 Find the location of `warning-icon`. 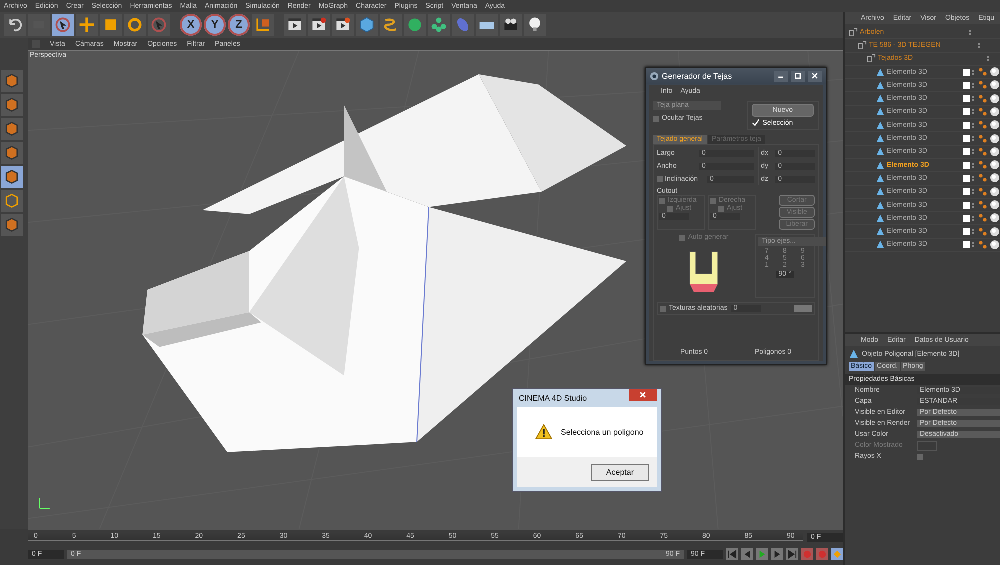

warning-icon is located at coordinates (544, 432).